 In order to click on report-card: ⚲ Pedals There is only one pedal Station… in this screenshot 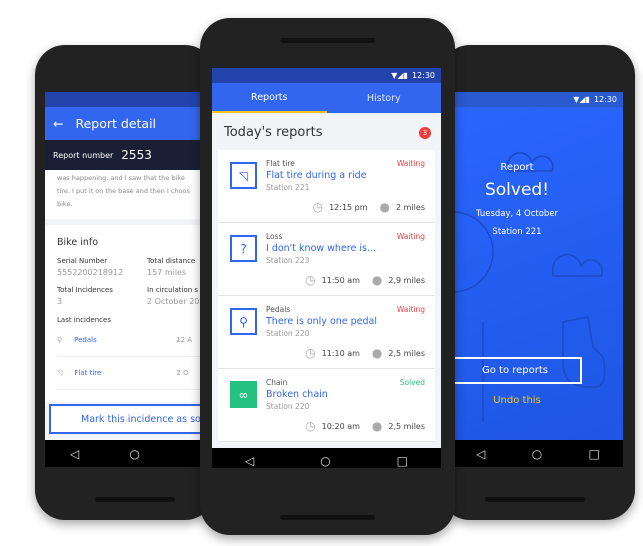, I will do `click(326, 332)`.